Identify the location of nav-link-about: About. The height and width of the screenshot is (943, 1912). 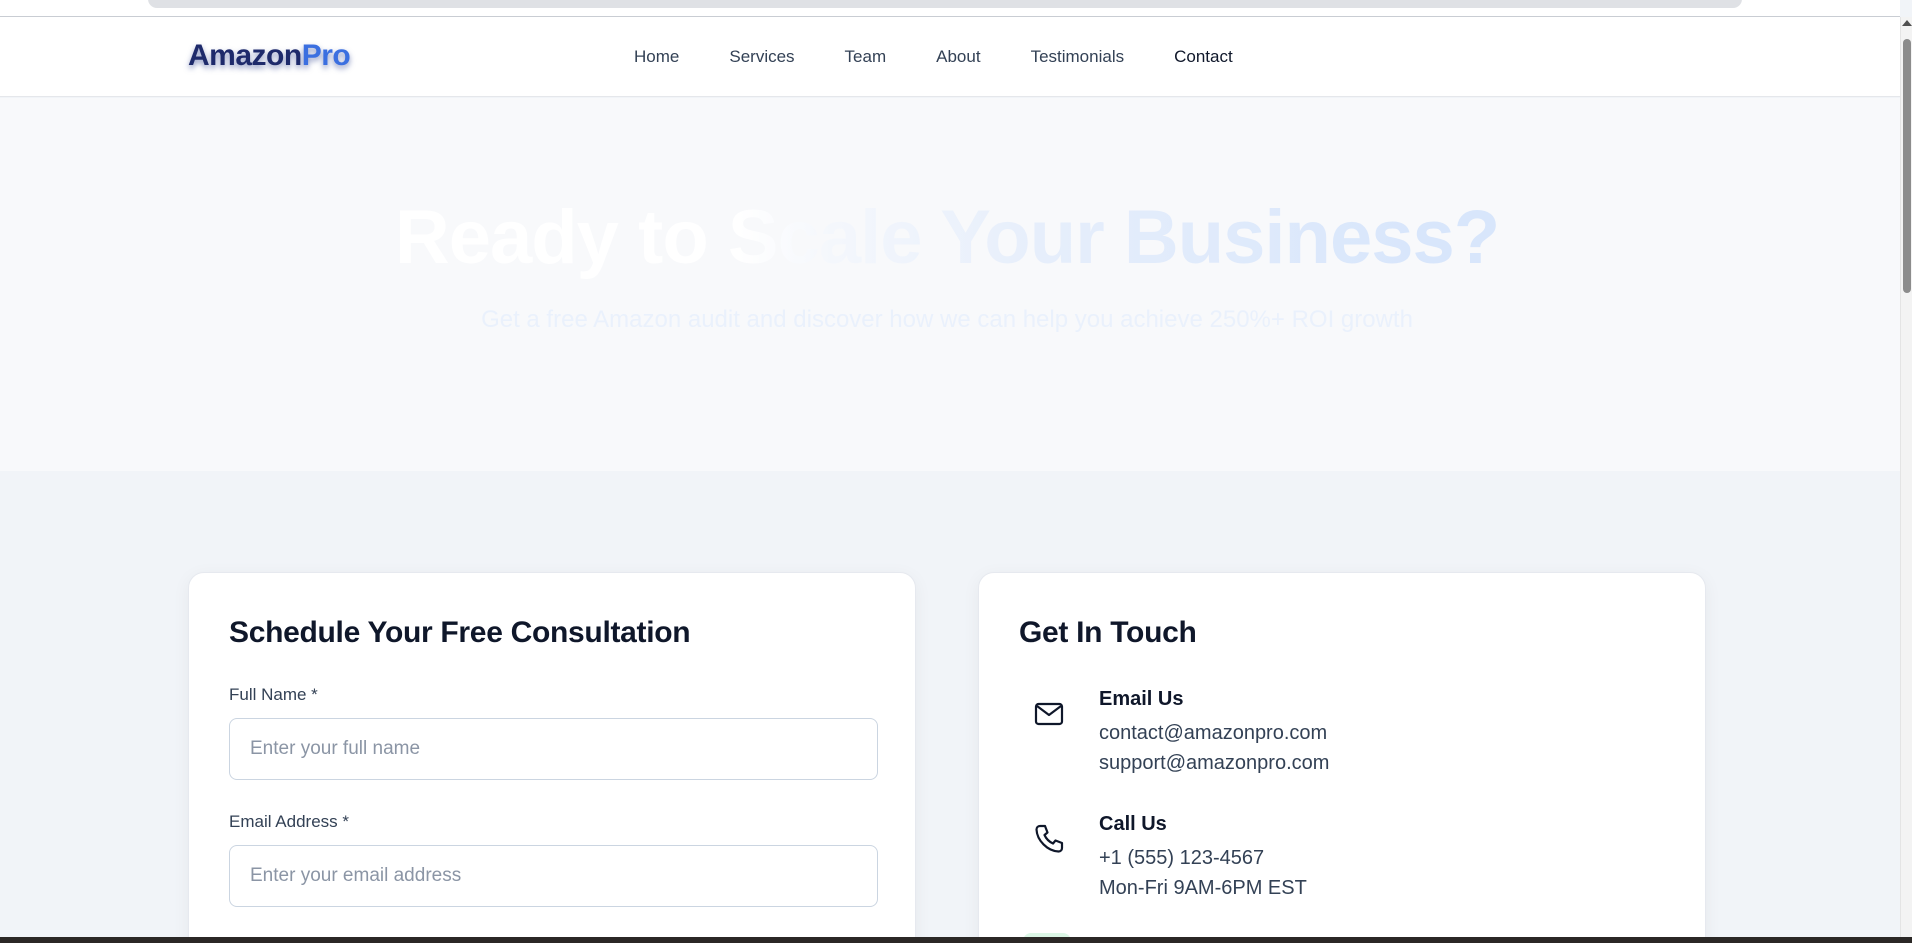
(958, 57).